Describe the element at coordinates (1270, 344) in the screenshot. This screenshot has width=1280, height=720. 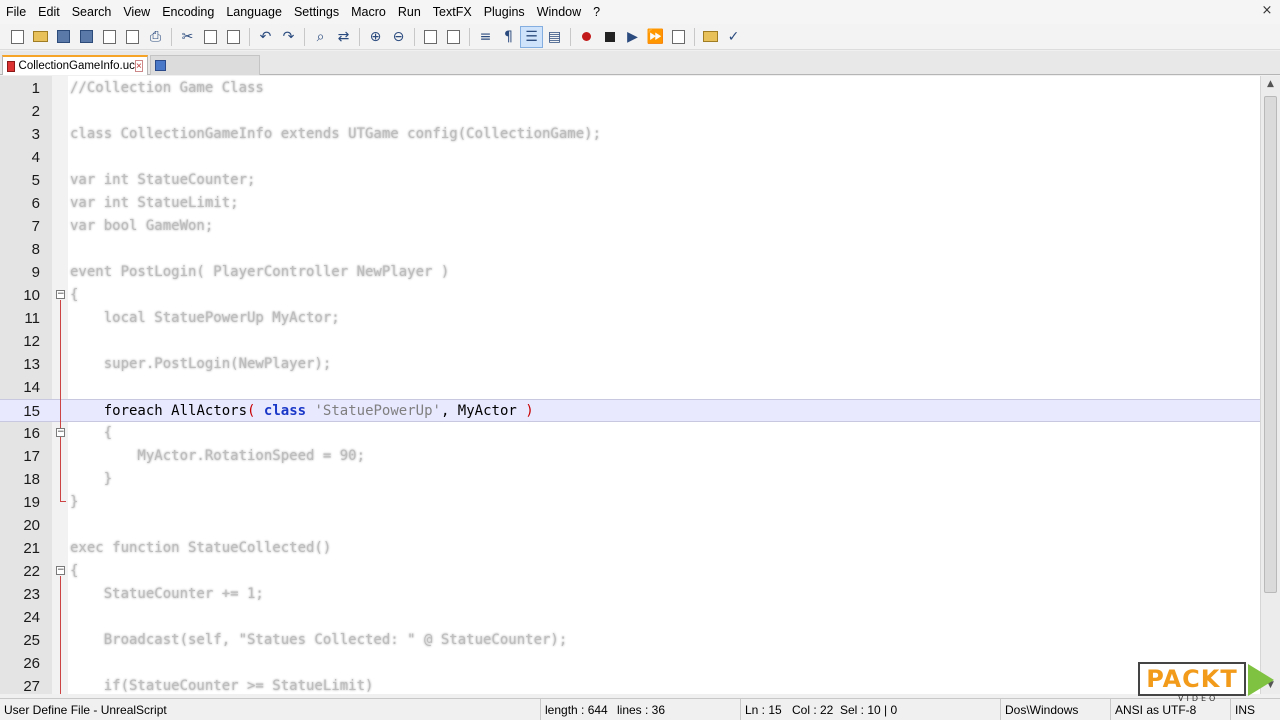
I see `scrollbar-thumb` at that location.